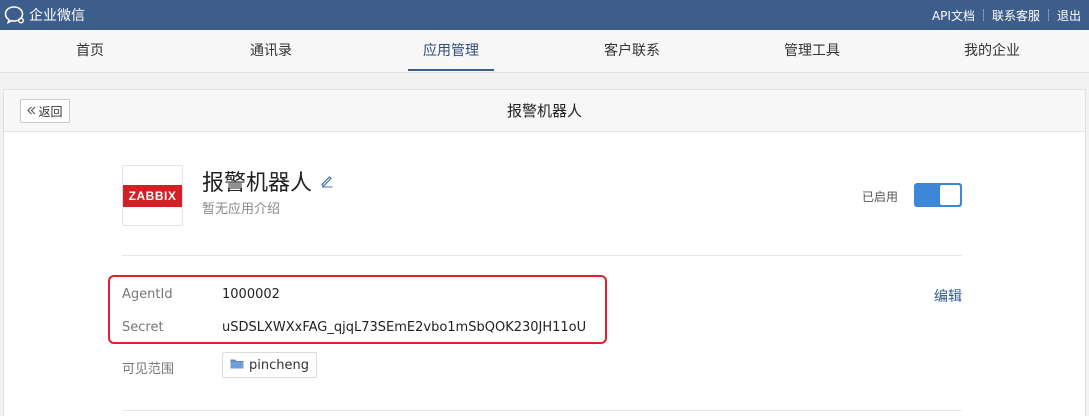 This screenshot has height=416, width=1089. I want to click on secret-label: Secret, so click(143, 327).